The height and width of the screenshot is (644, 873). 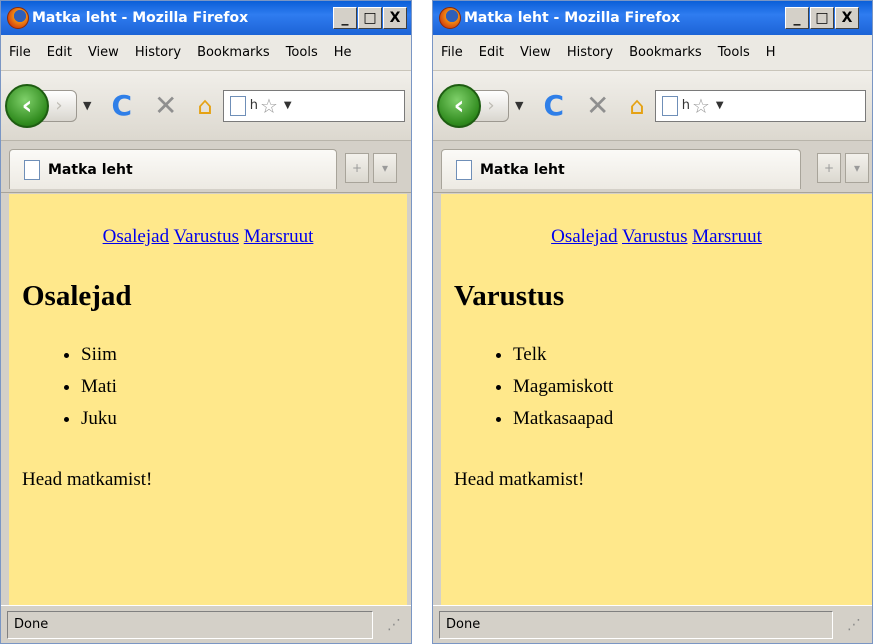 I want to click on list-item: Magamiskott, so click(x=692, y=387).